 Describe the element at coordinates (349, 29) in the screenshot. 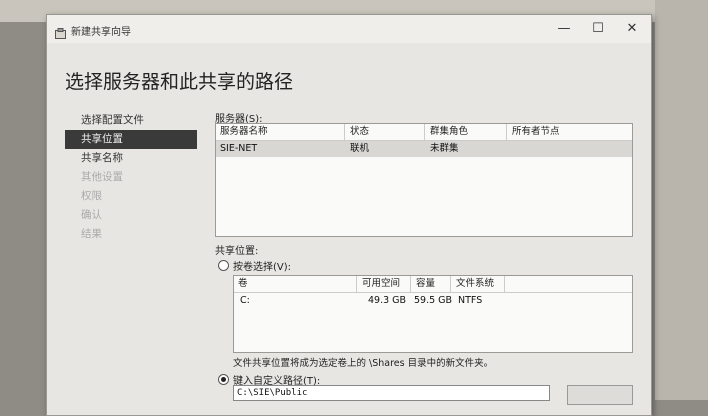

I see `title-bar: 新建共享向导 — ☐ ✕` at that location.